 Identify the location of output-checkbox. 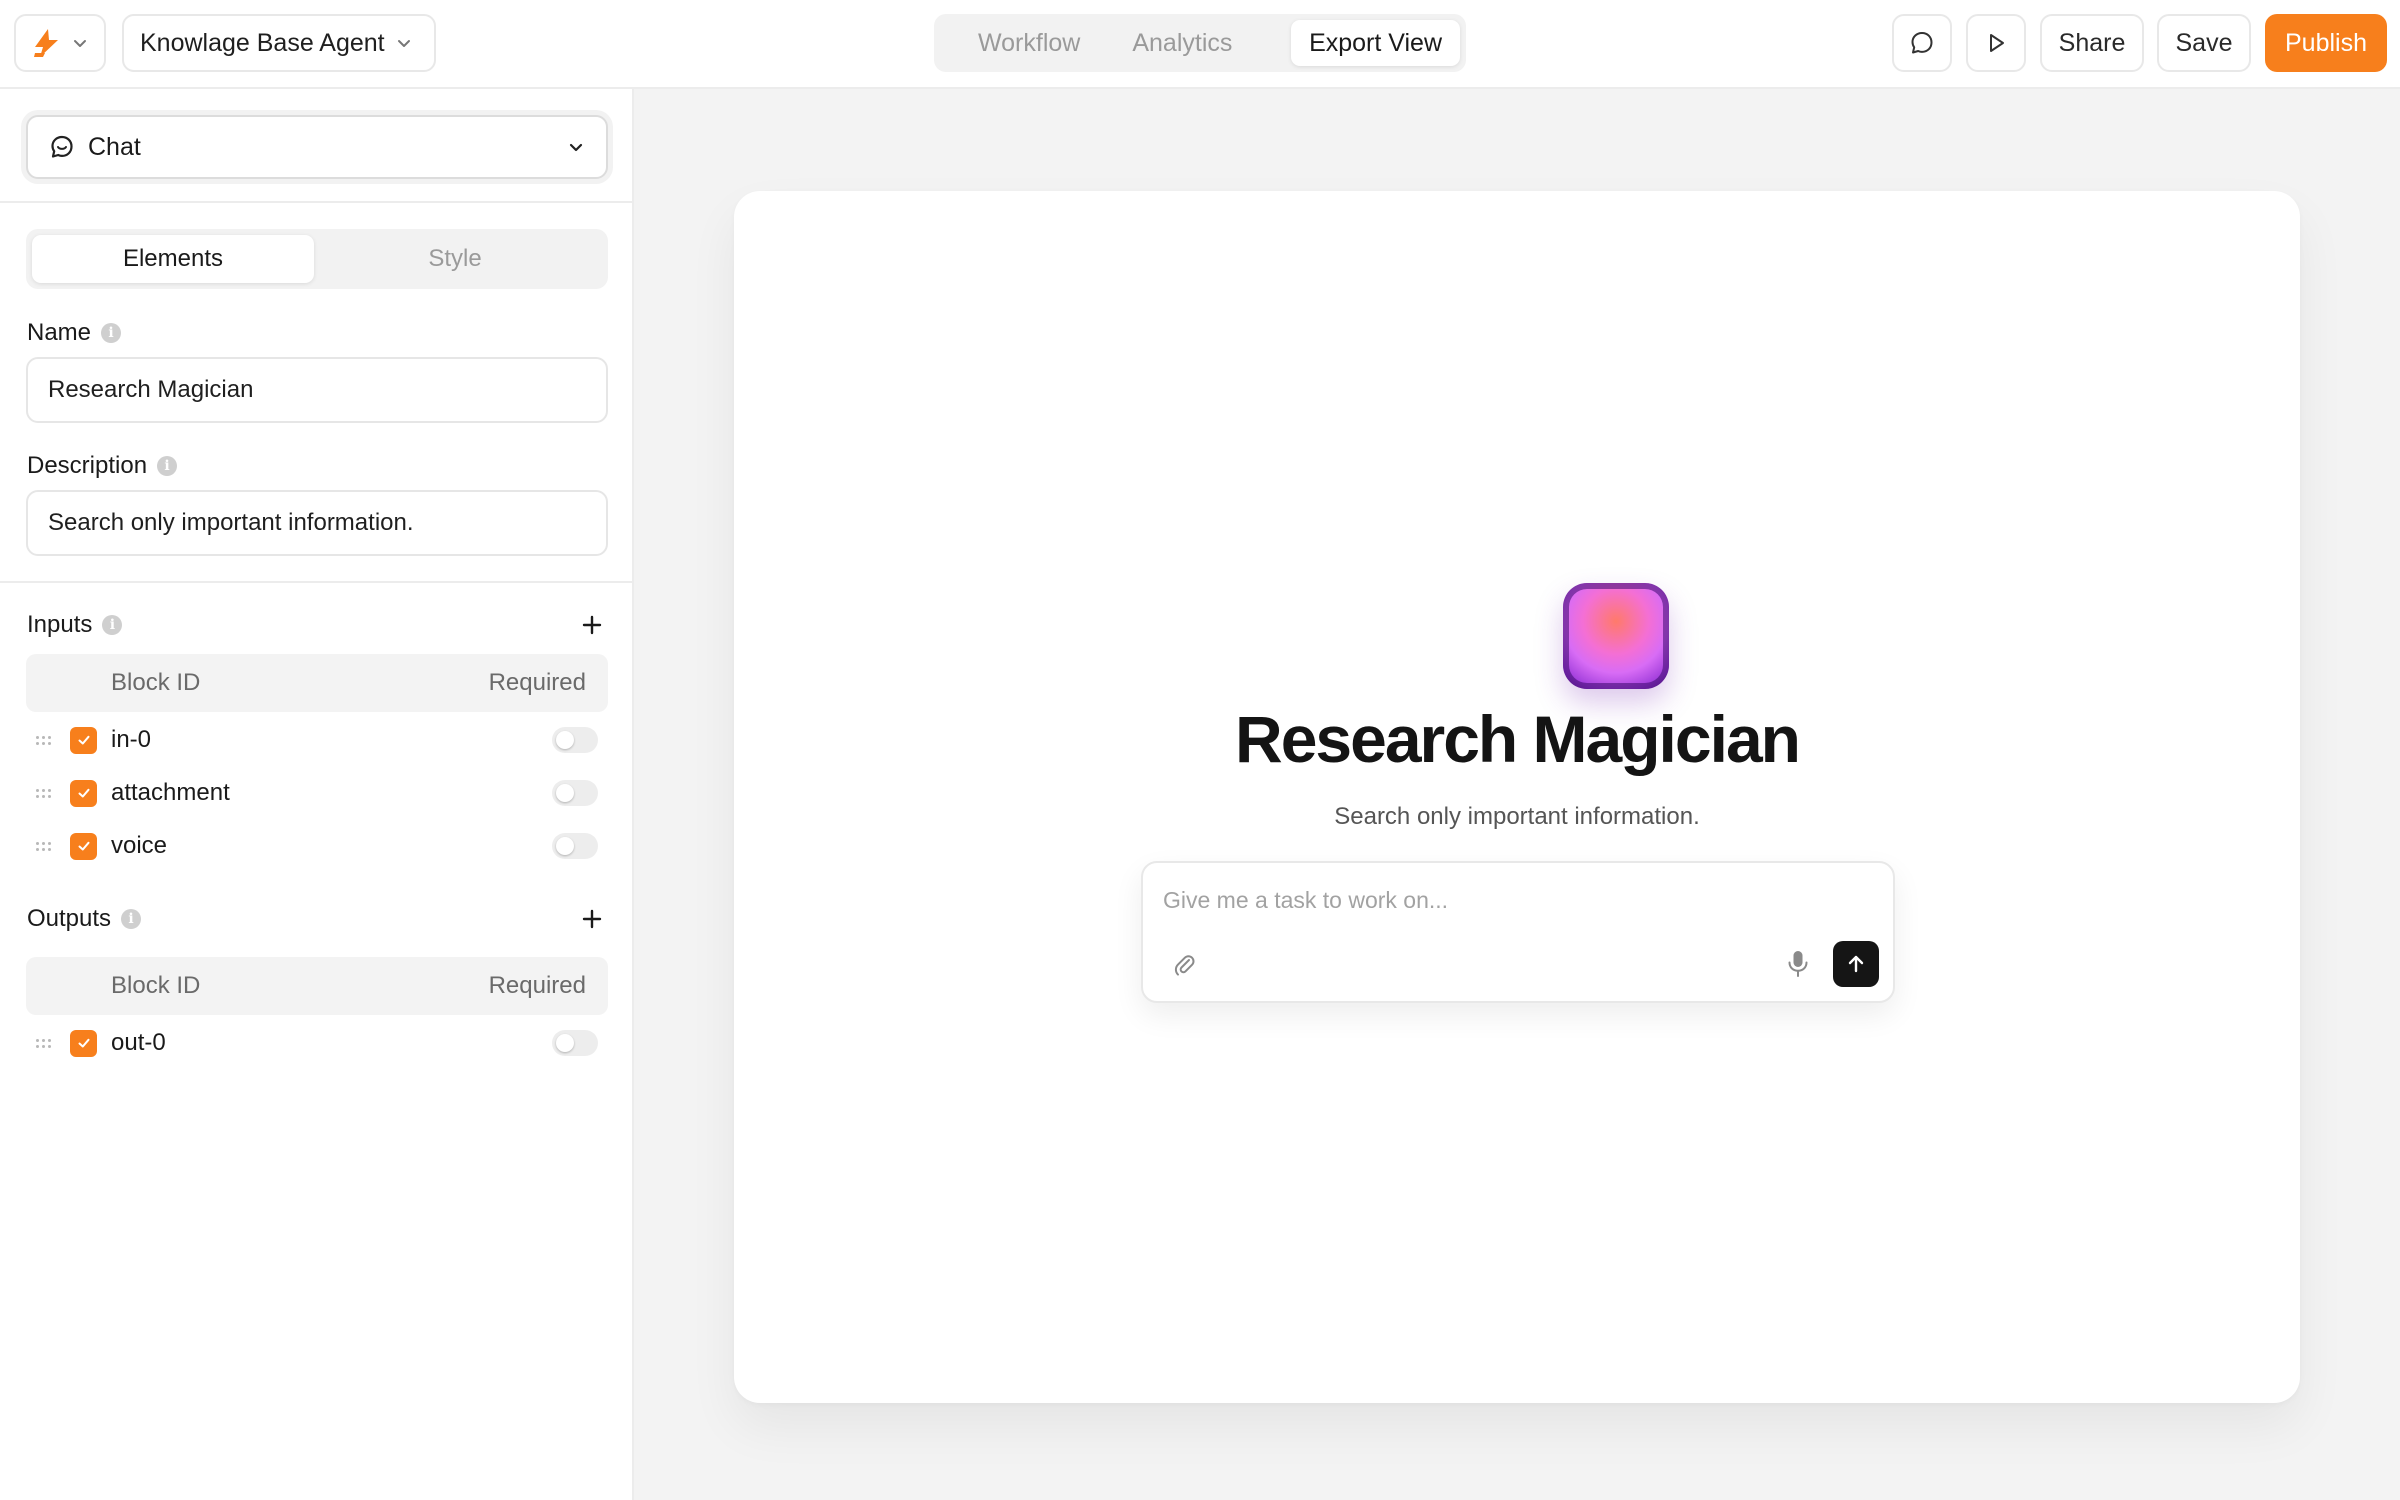
(83, 1043).